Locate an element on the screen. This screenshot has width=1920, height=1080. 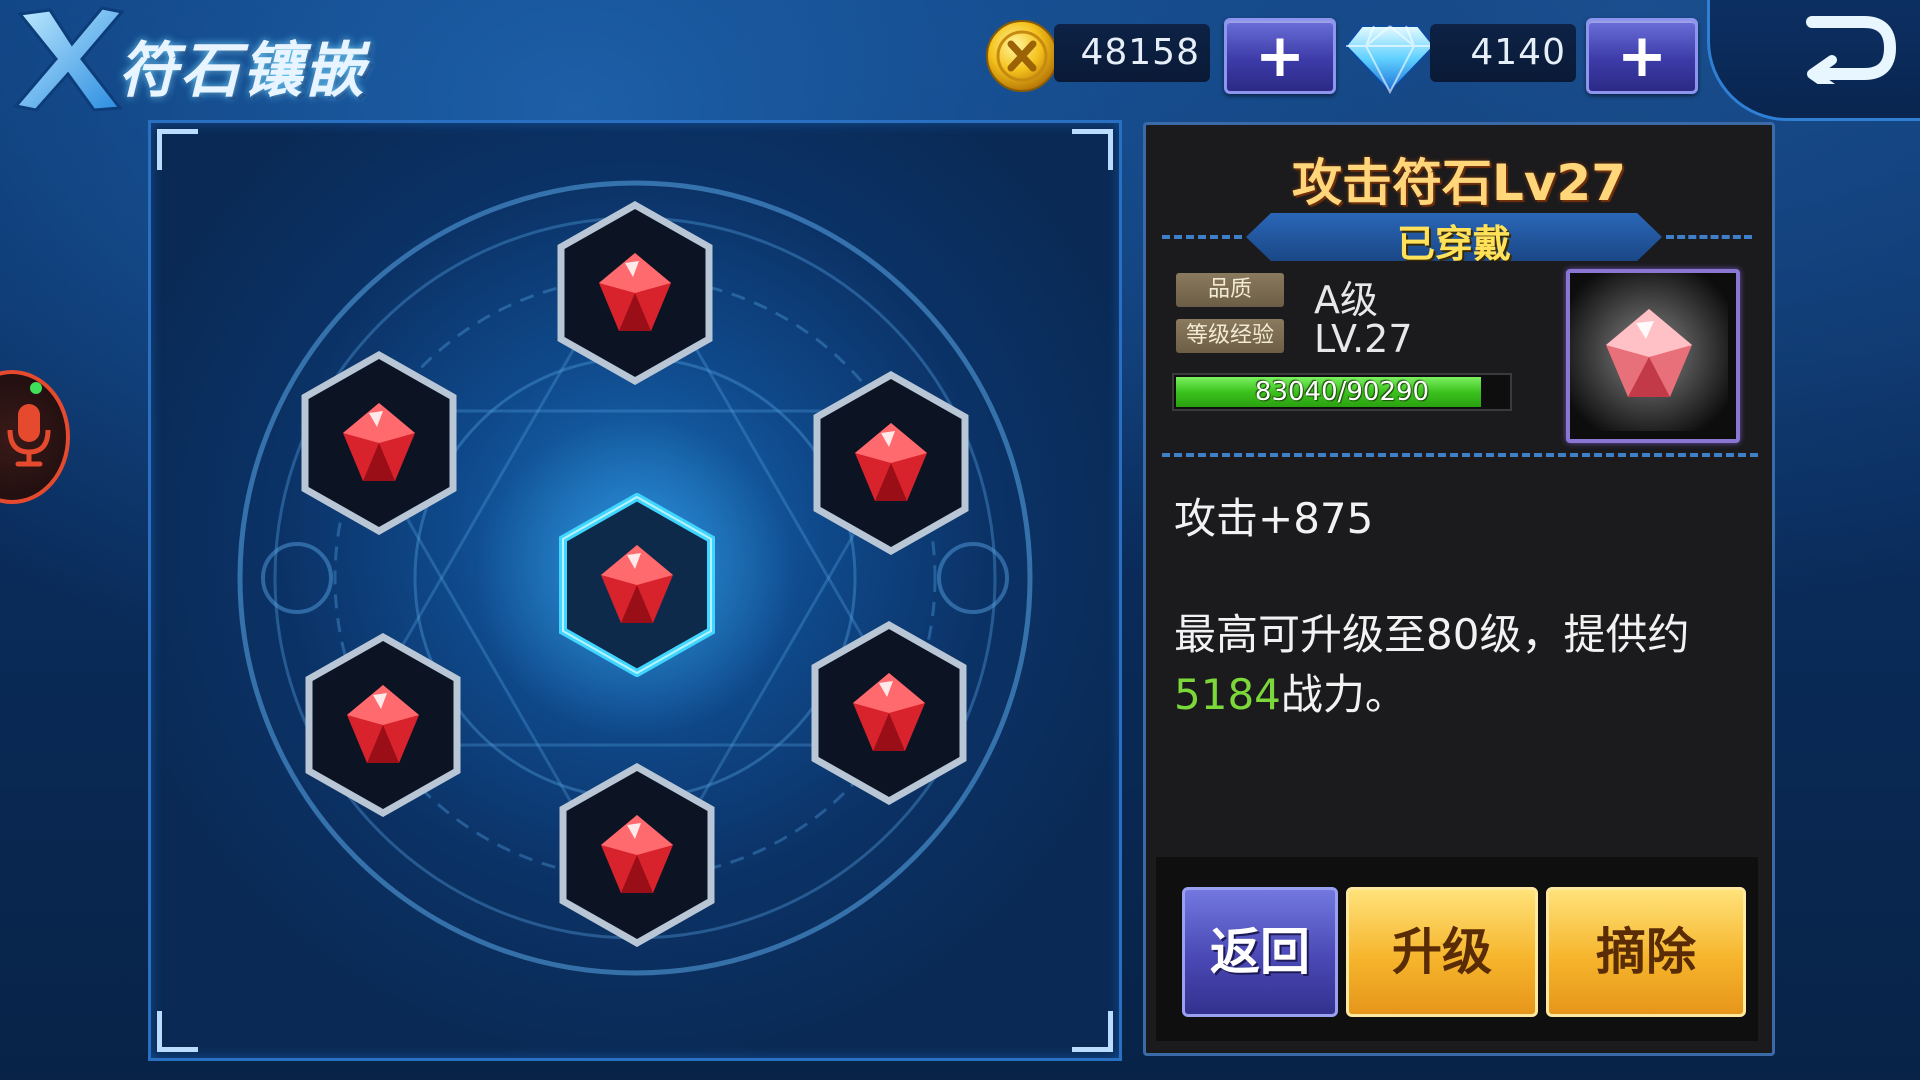
x-emblem-icon is located at coordinates (69, 59).